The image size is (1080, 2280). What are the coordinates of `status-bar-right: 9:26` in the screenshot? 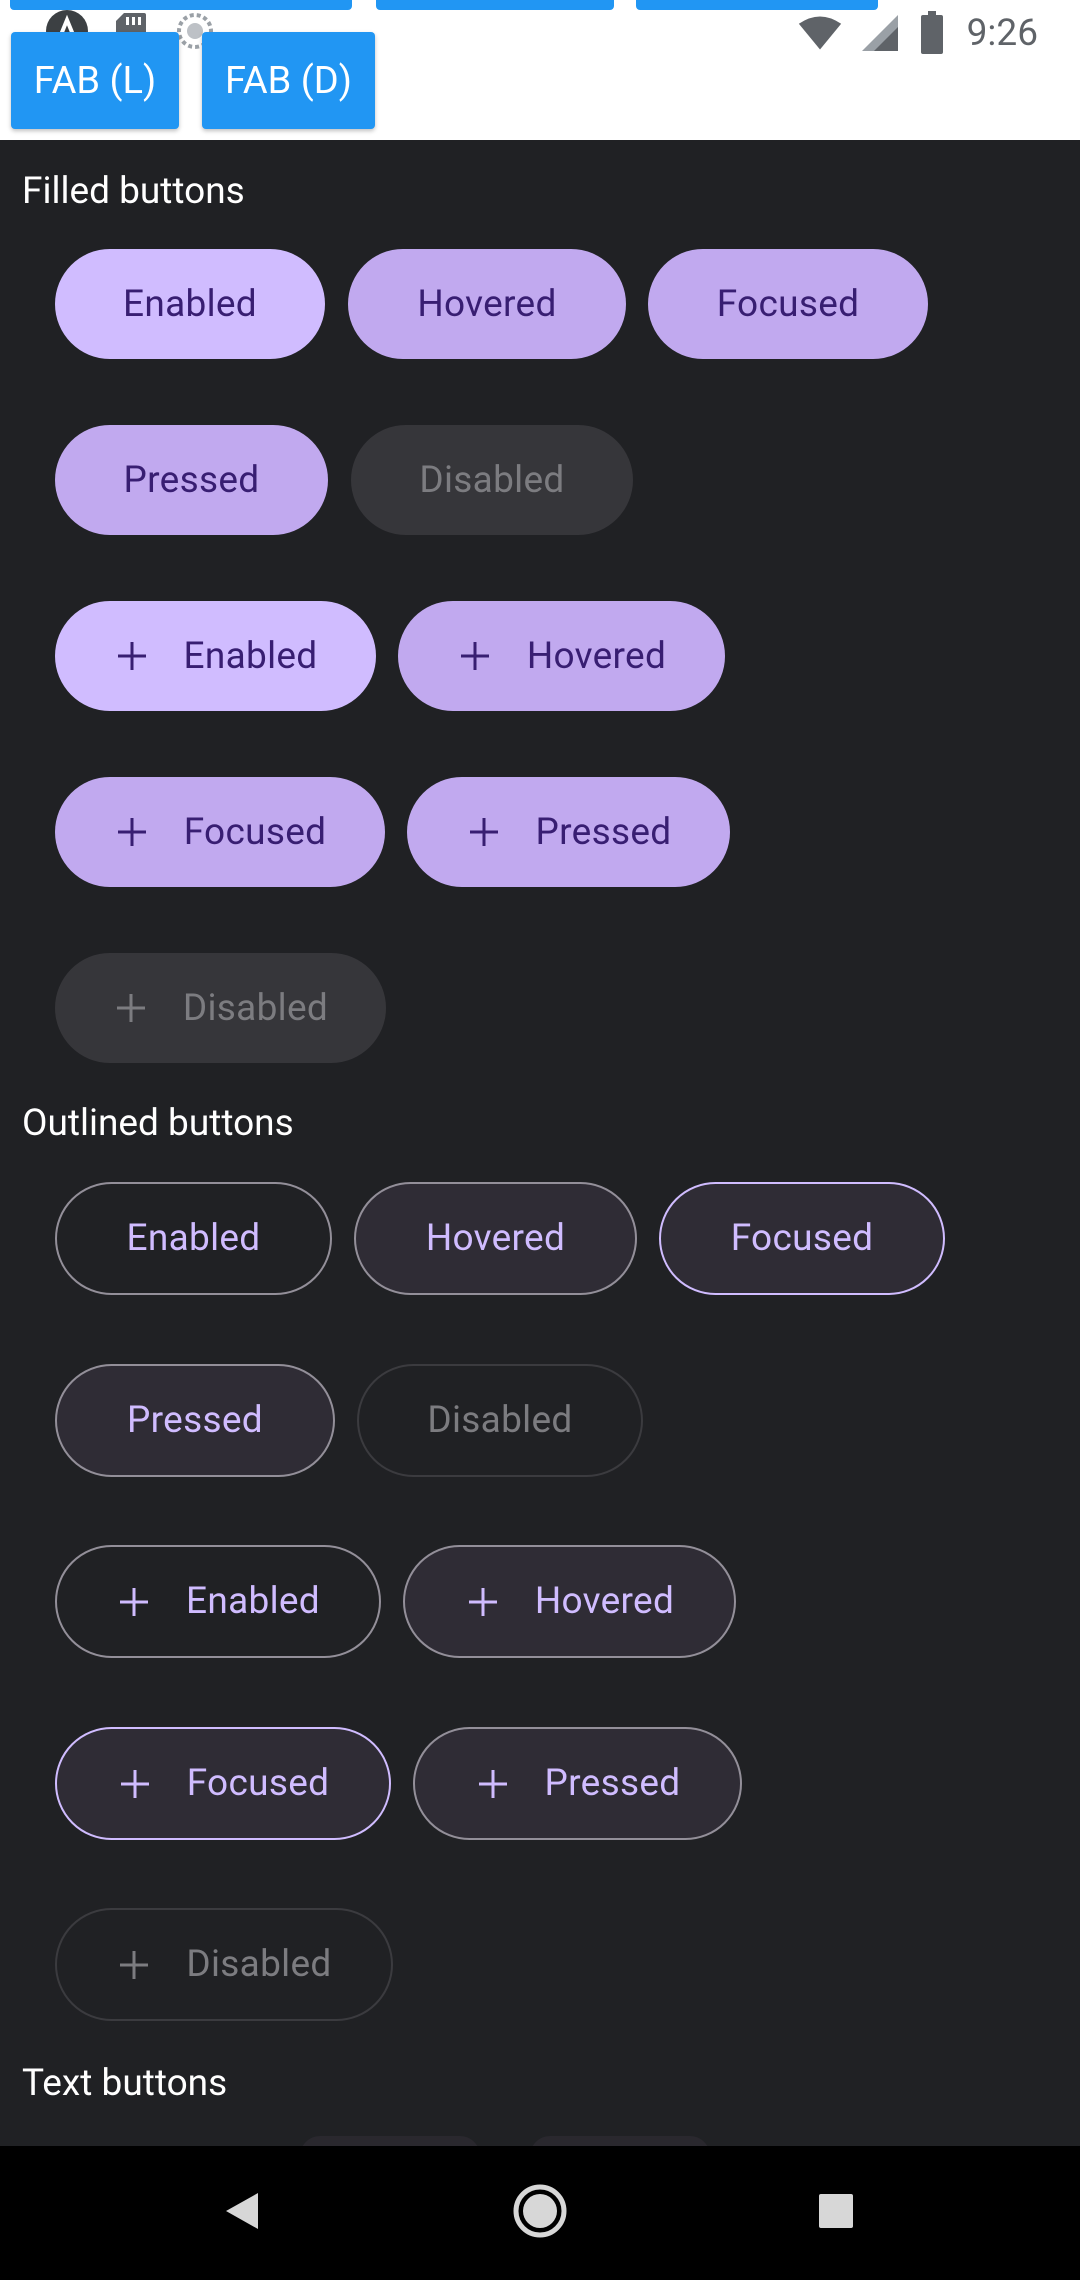 It's located at (917, 33).